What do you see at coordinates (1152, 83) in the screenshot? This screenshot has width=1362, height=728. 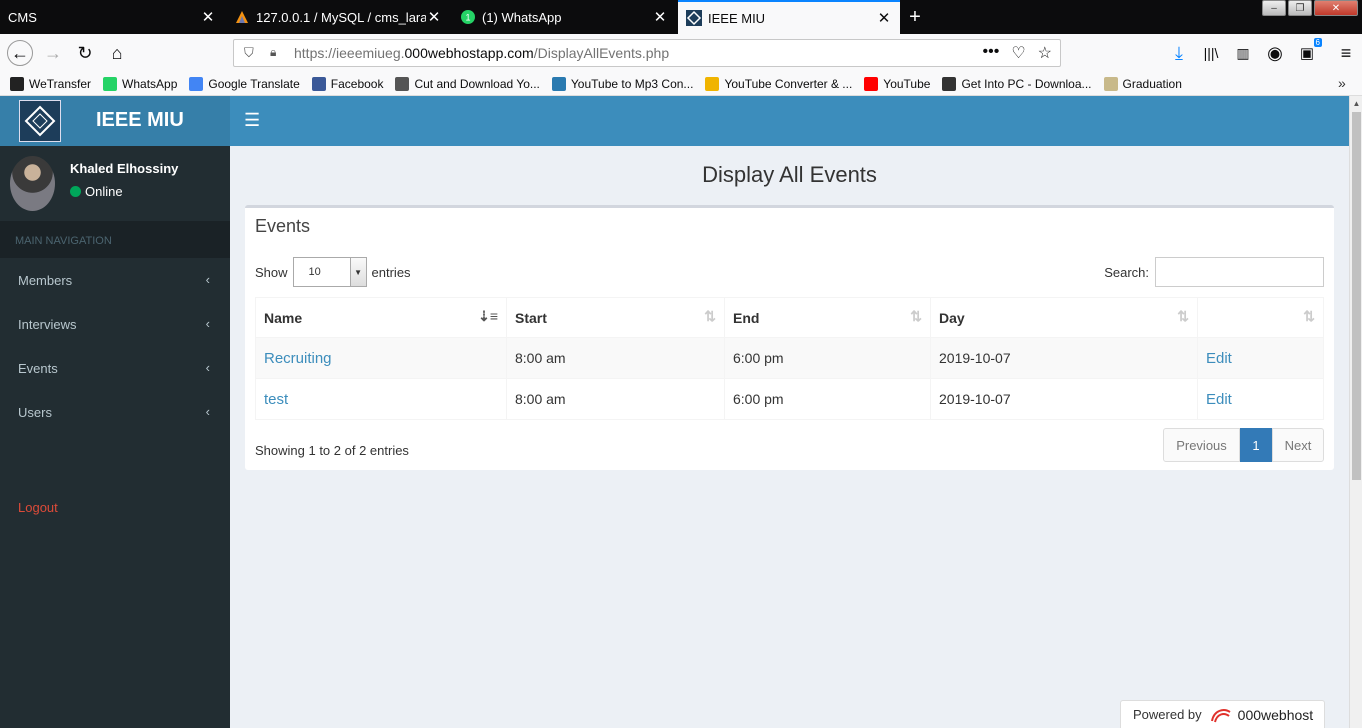 I see `bookmark-label: Graduation` at bounding box center [1152, 83].